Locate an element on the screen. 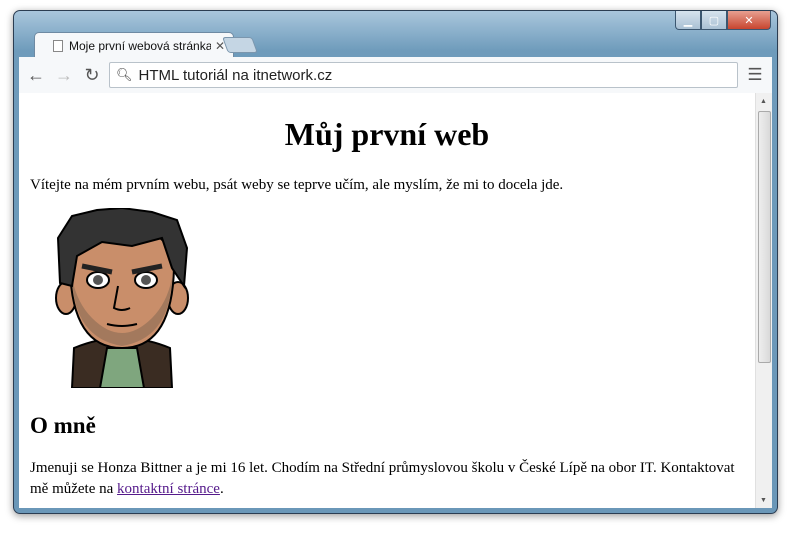 The image size is (790, 533). back-icon: ← is located at coordinates (36, 75).